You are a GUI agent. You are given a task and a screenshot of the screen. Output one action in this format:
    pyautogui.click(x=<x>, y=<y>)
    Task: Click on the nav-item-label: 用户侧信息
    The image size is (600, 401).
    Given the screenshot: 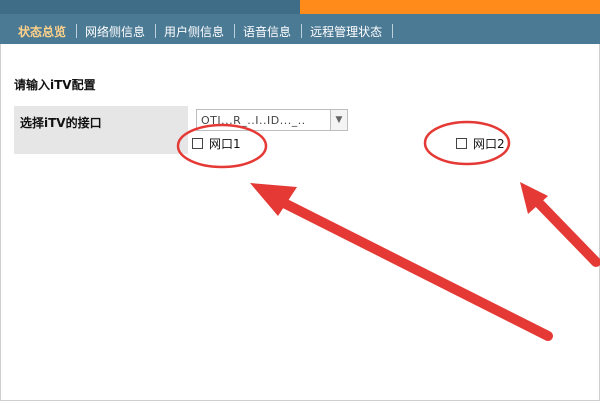 What is the action you would take?
    pyautogui.click(x=194, y=31)
    